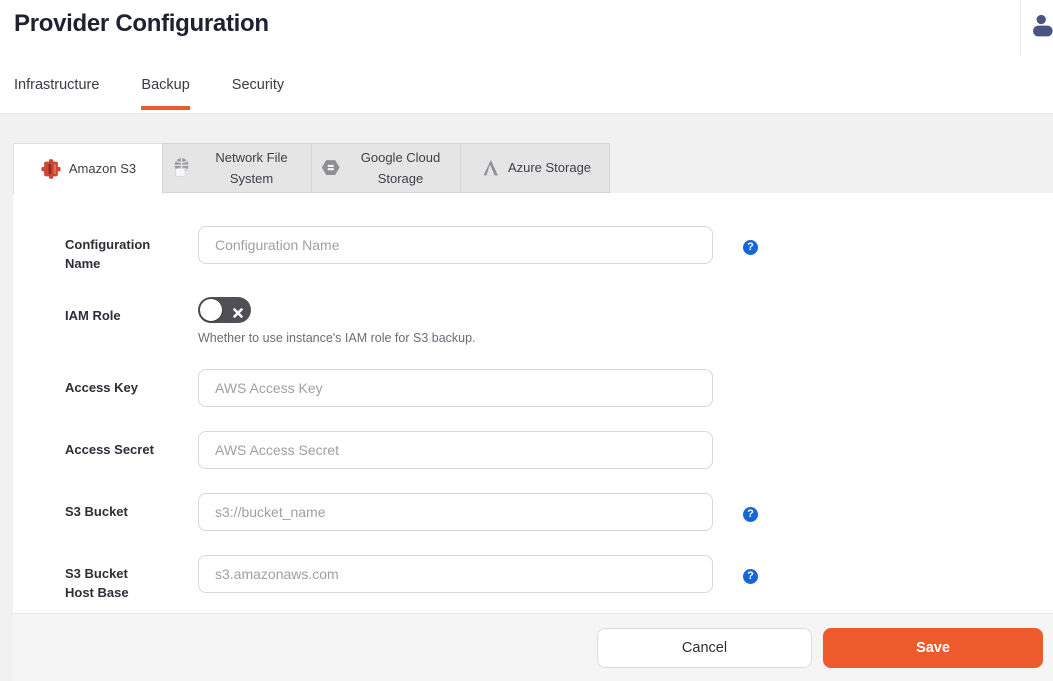 The image size is (1053, 681). I want to click on iam-role-label: IAM Role, so click(93, 315).